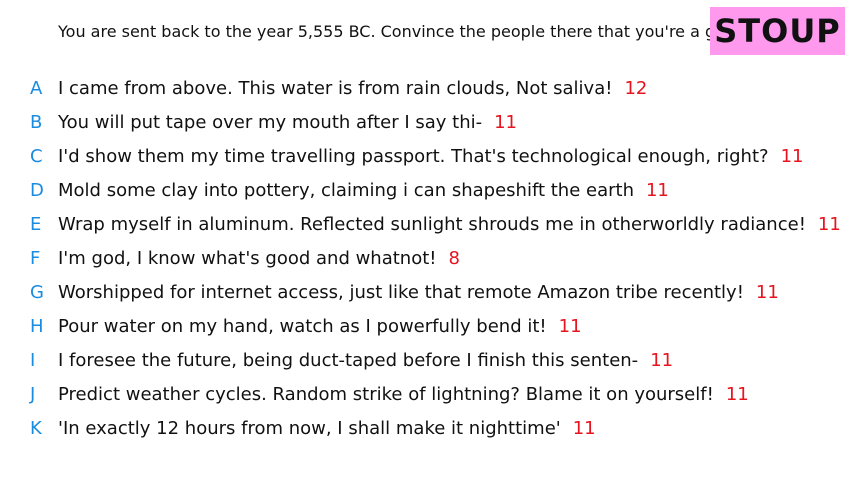 This screenshot has width=853, height=480. I want to click on answer-letter: G, so click(37, 292).